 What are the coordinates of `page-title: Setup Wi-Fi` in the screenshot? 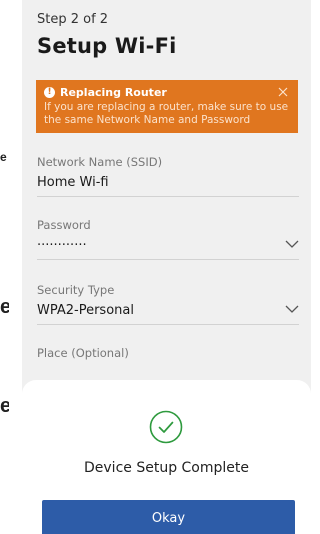 It's located at (107, 46).